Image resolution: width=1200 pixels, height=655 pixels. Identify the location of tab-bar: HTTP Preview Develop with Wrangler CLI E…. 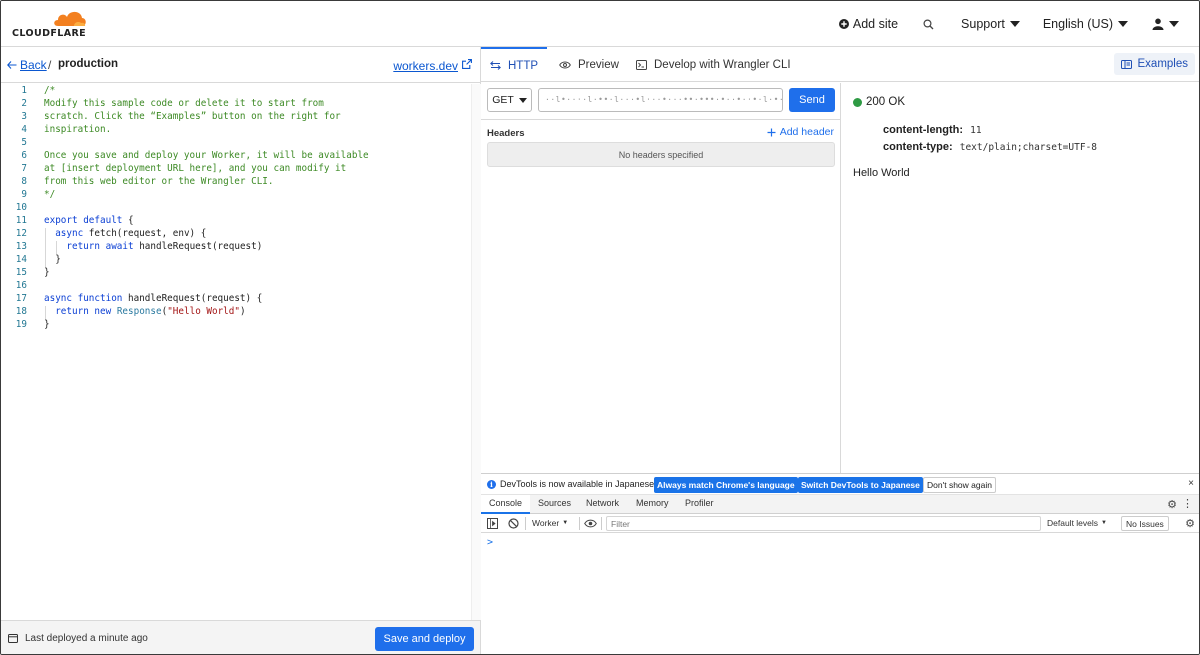
(840, 64).